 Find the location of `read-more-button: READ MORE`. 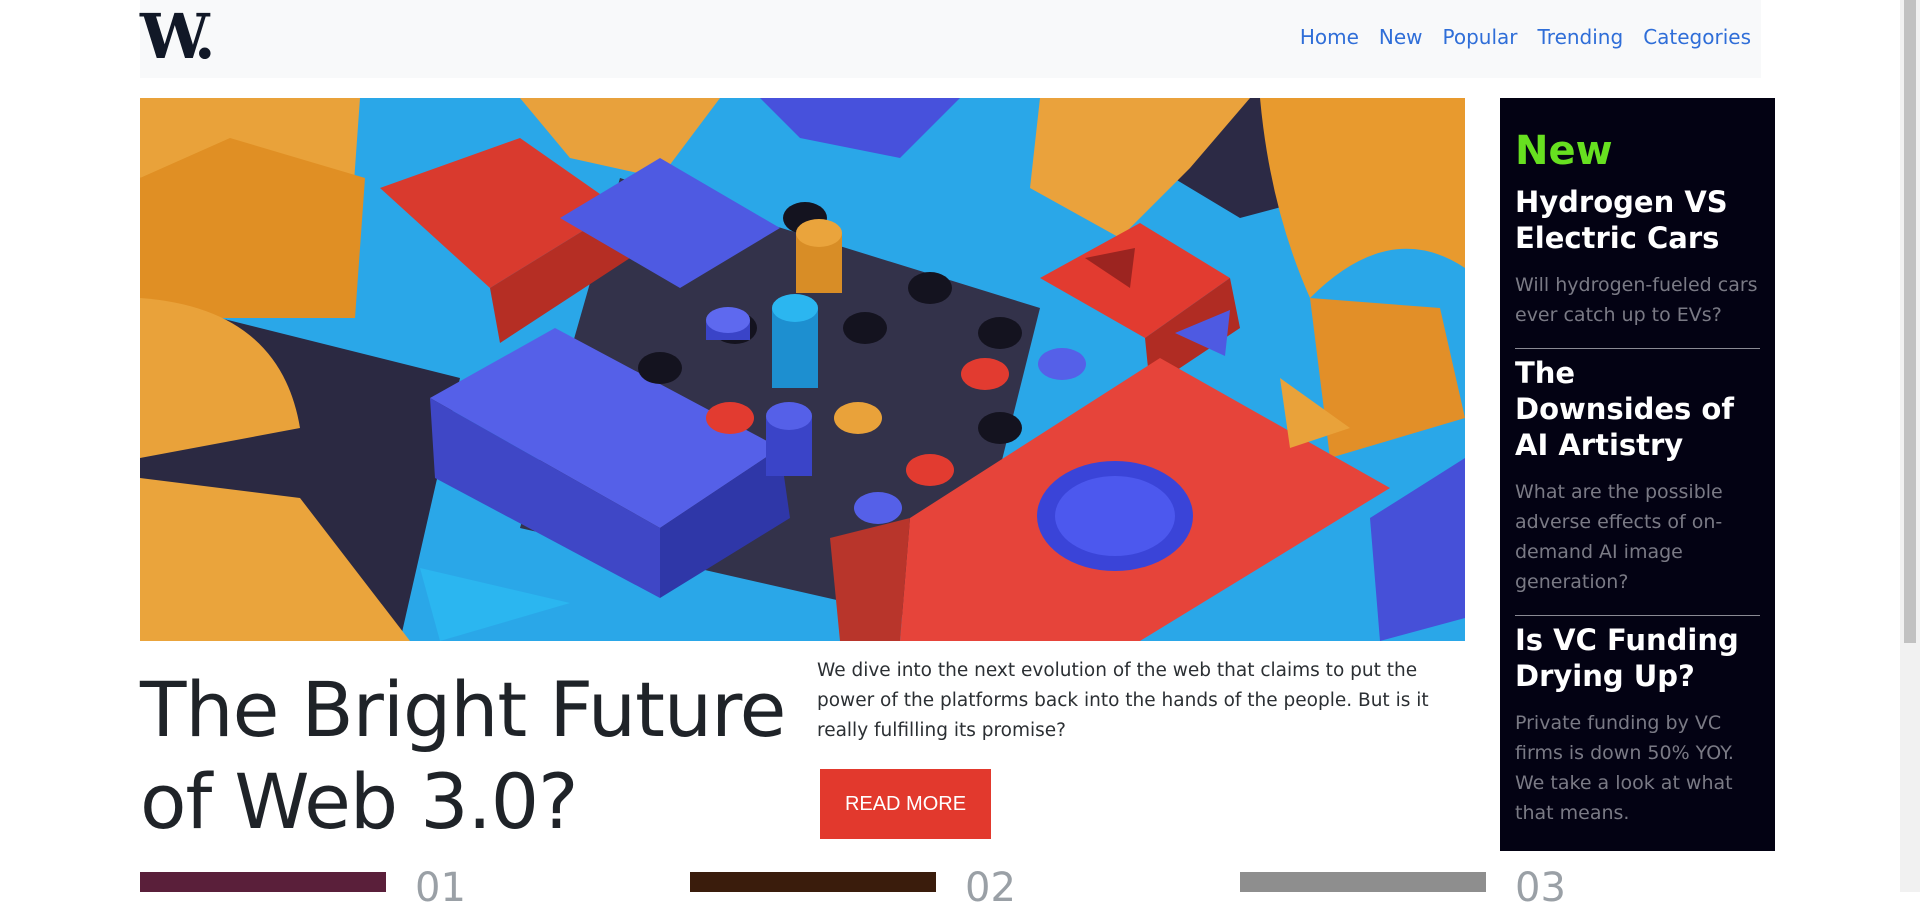

read-more-button: READ MORE is located at coordinates (905, 804).